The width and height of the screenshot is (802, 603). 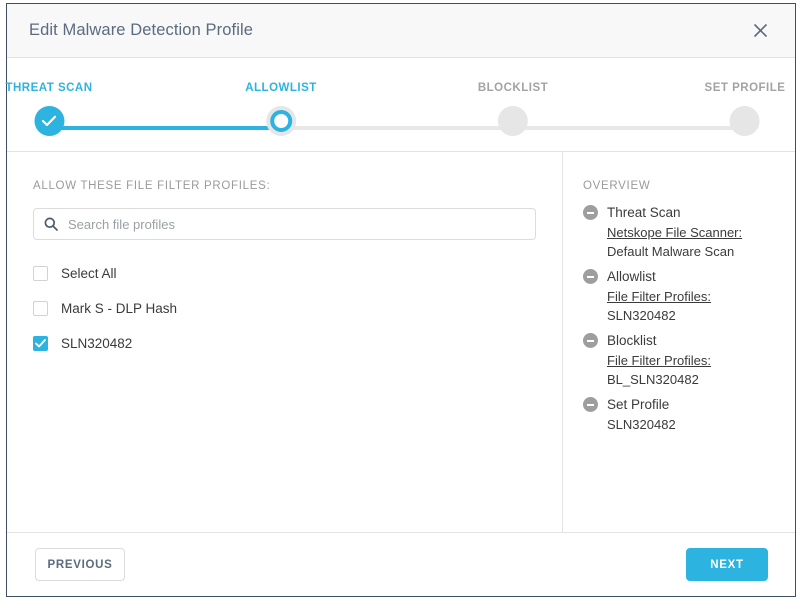 I want to click on step-blocklist: BLOCKLIST, so click(x=513, y=109).